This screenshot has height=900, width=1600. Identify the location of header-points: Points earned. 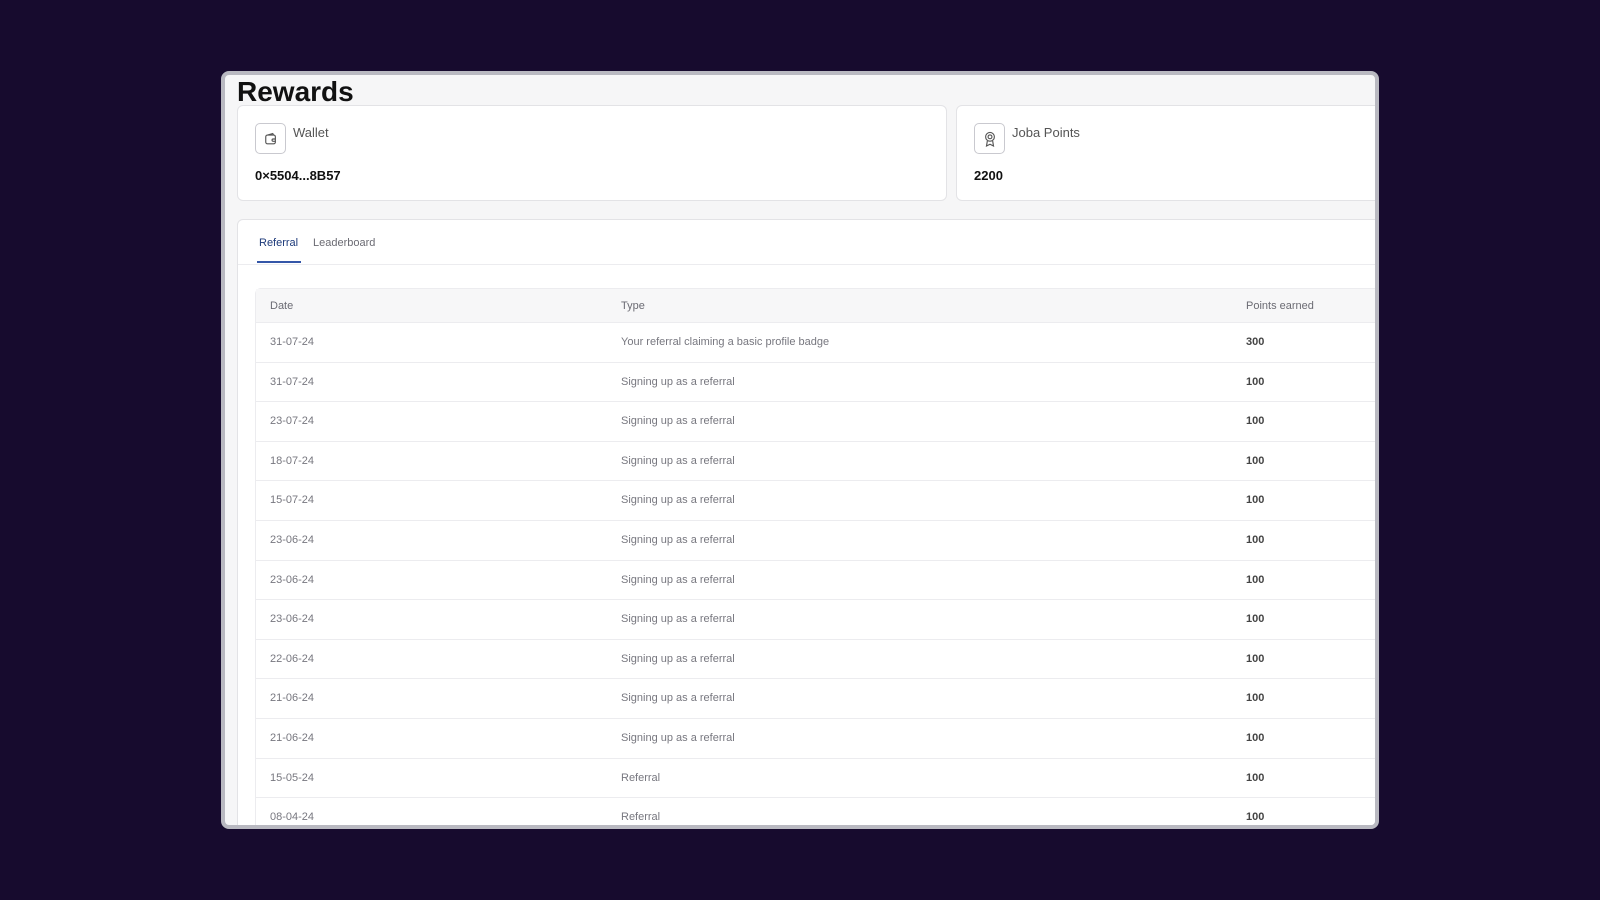
(1280, 306).